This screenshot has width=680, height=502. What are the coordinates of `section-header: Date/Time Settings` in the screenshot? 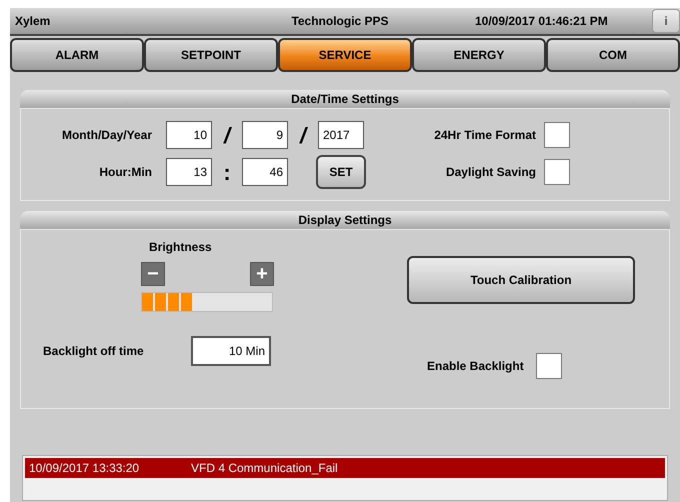 It's located at (345, 99).